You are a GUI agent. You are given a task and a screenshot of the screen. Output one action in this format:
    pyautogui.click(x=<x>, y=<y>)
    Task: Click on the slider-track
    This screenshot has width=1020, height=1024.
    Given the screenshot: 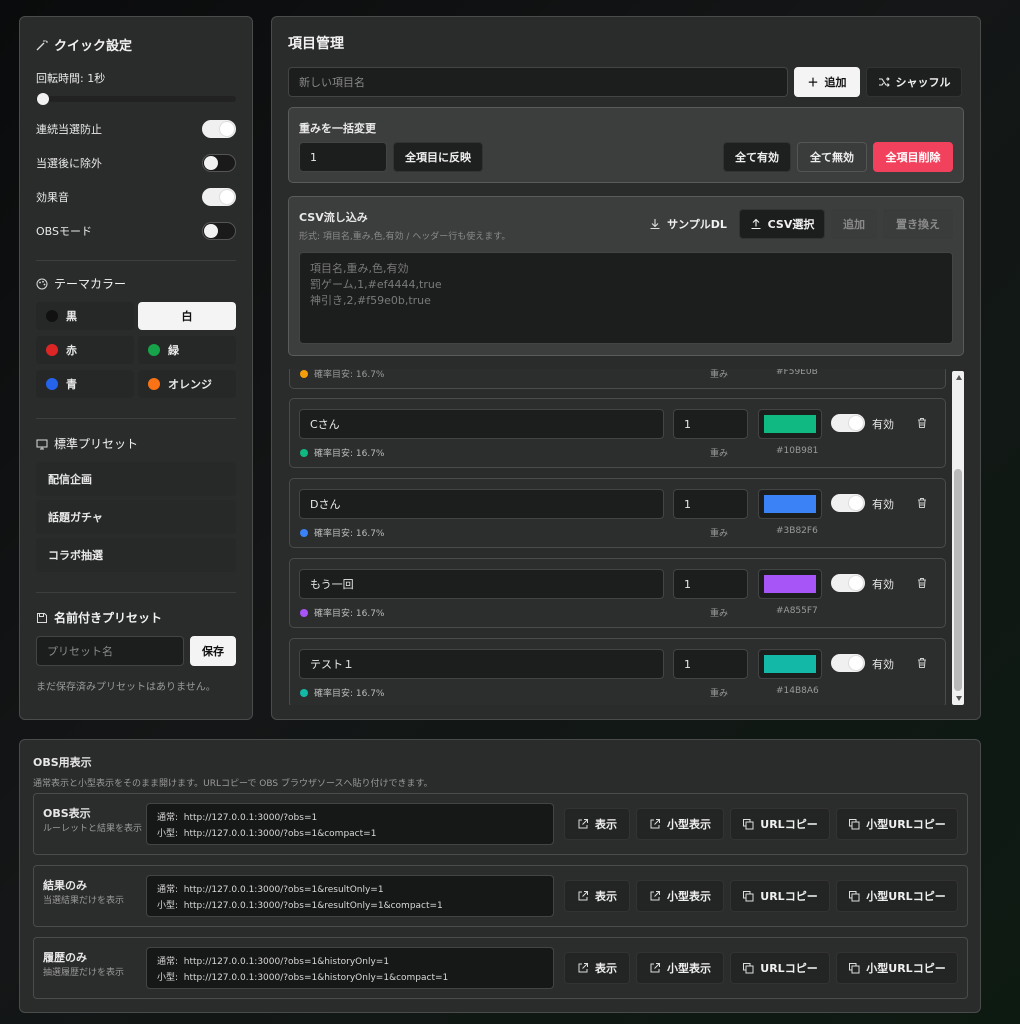 What is the action you would take?
    pyautogui.click(x=136, y=99)
    